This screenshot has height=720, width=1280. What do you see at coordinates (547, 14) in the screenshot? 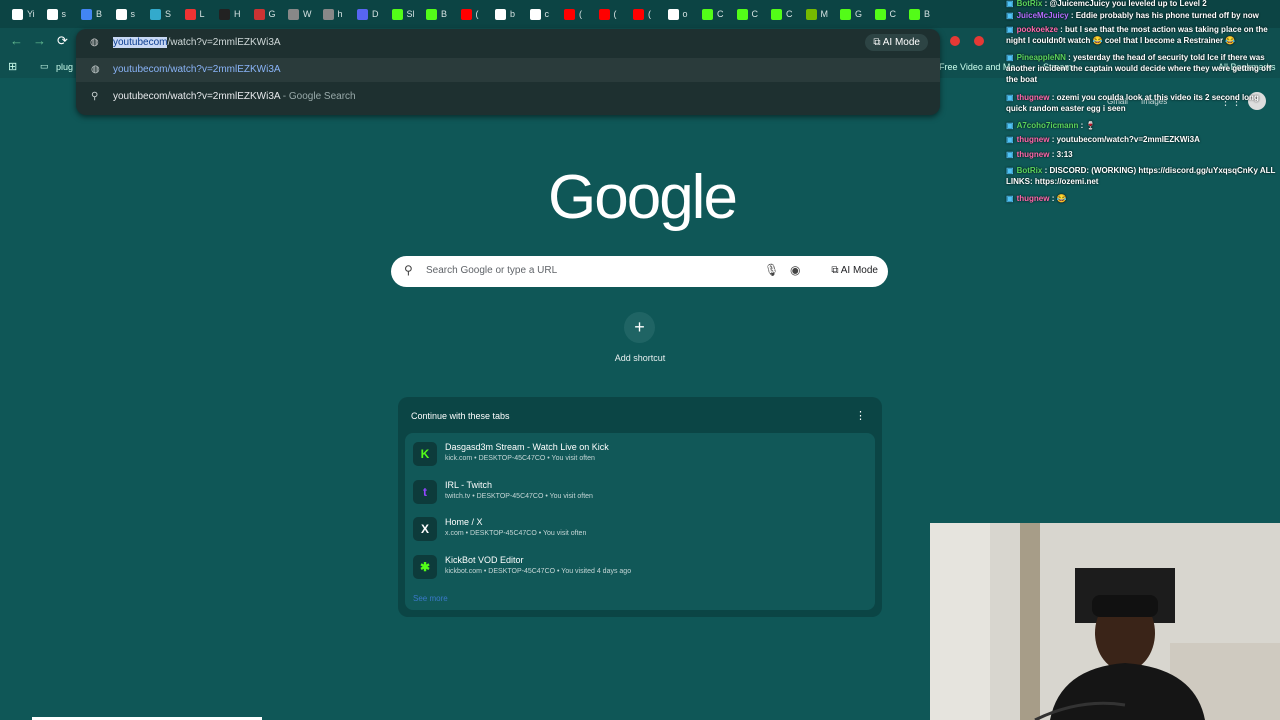
I see `tab-label: c` at bounding box center [547, 14].